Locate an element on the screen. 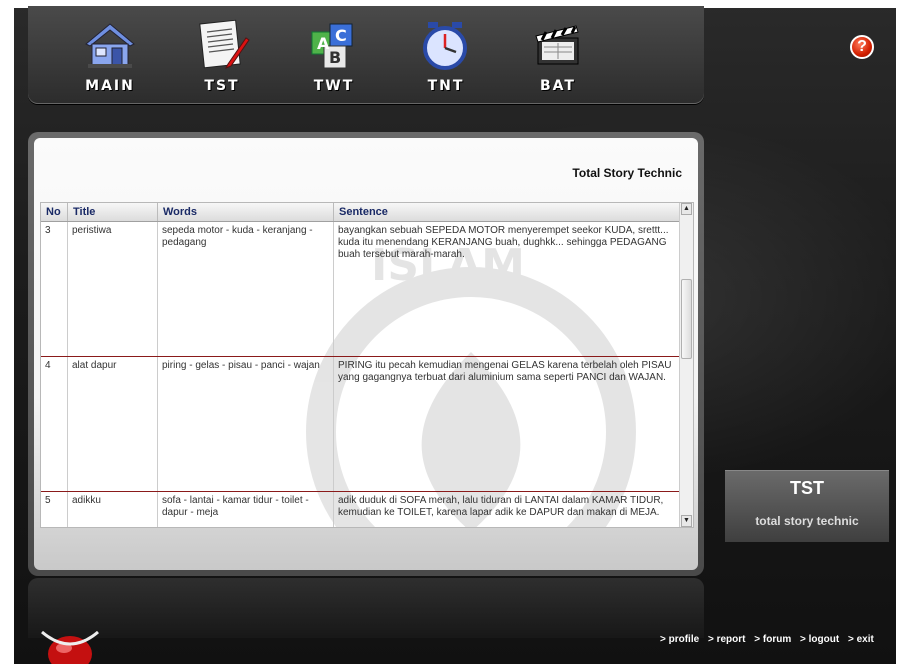  page-title: Total Story Technic is located at coordinates (627, 173).